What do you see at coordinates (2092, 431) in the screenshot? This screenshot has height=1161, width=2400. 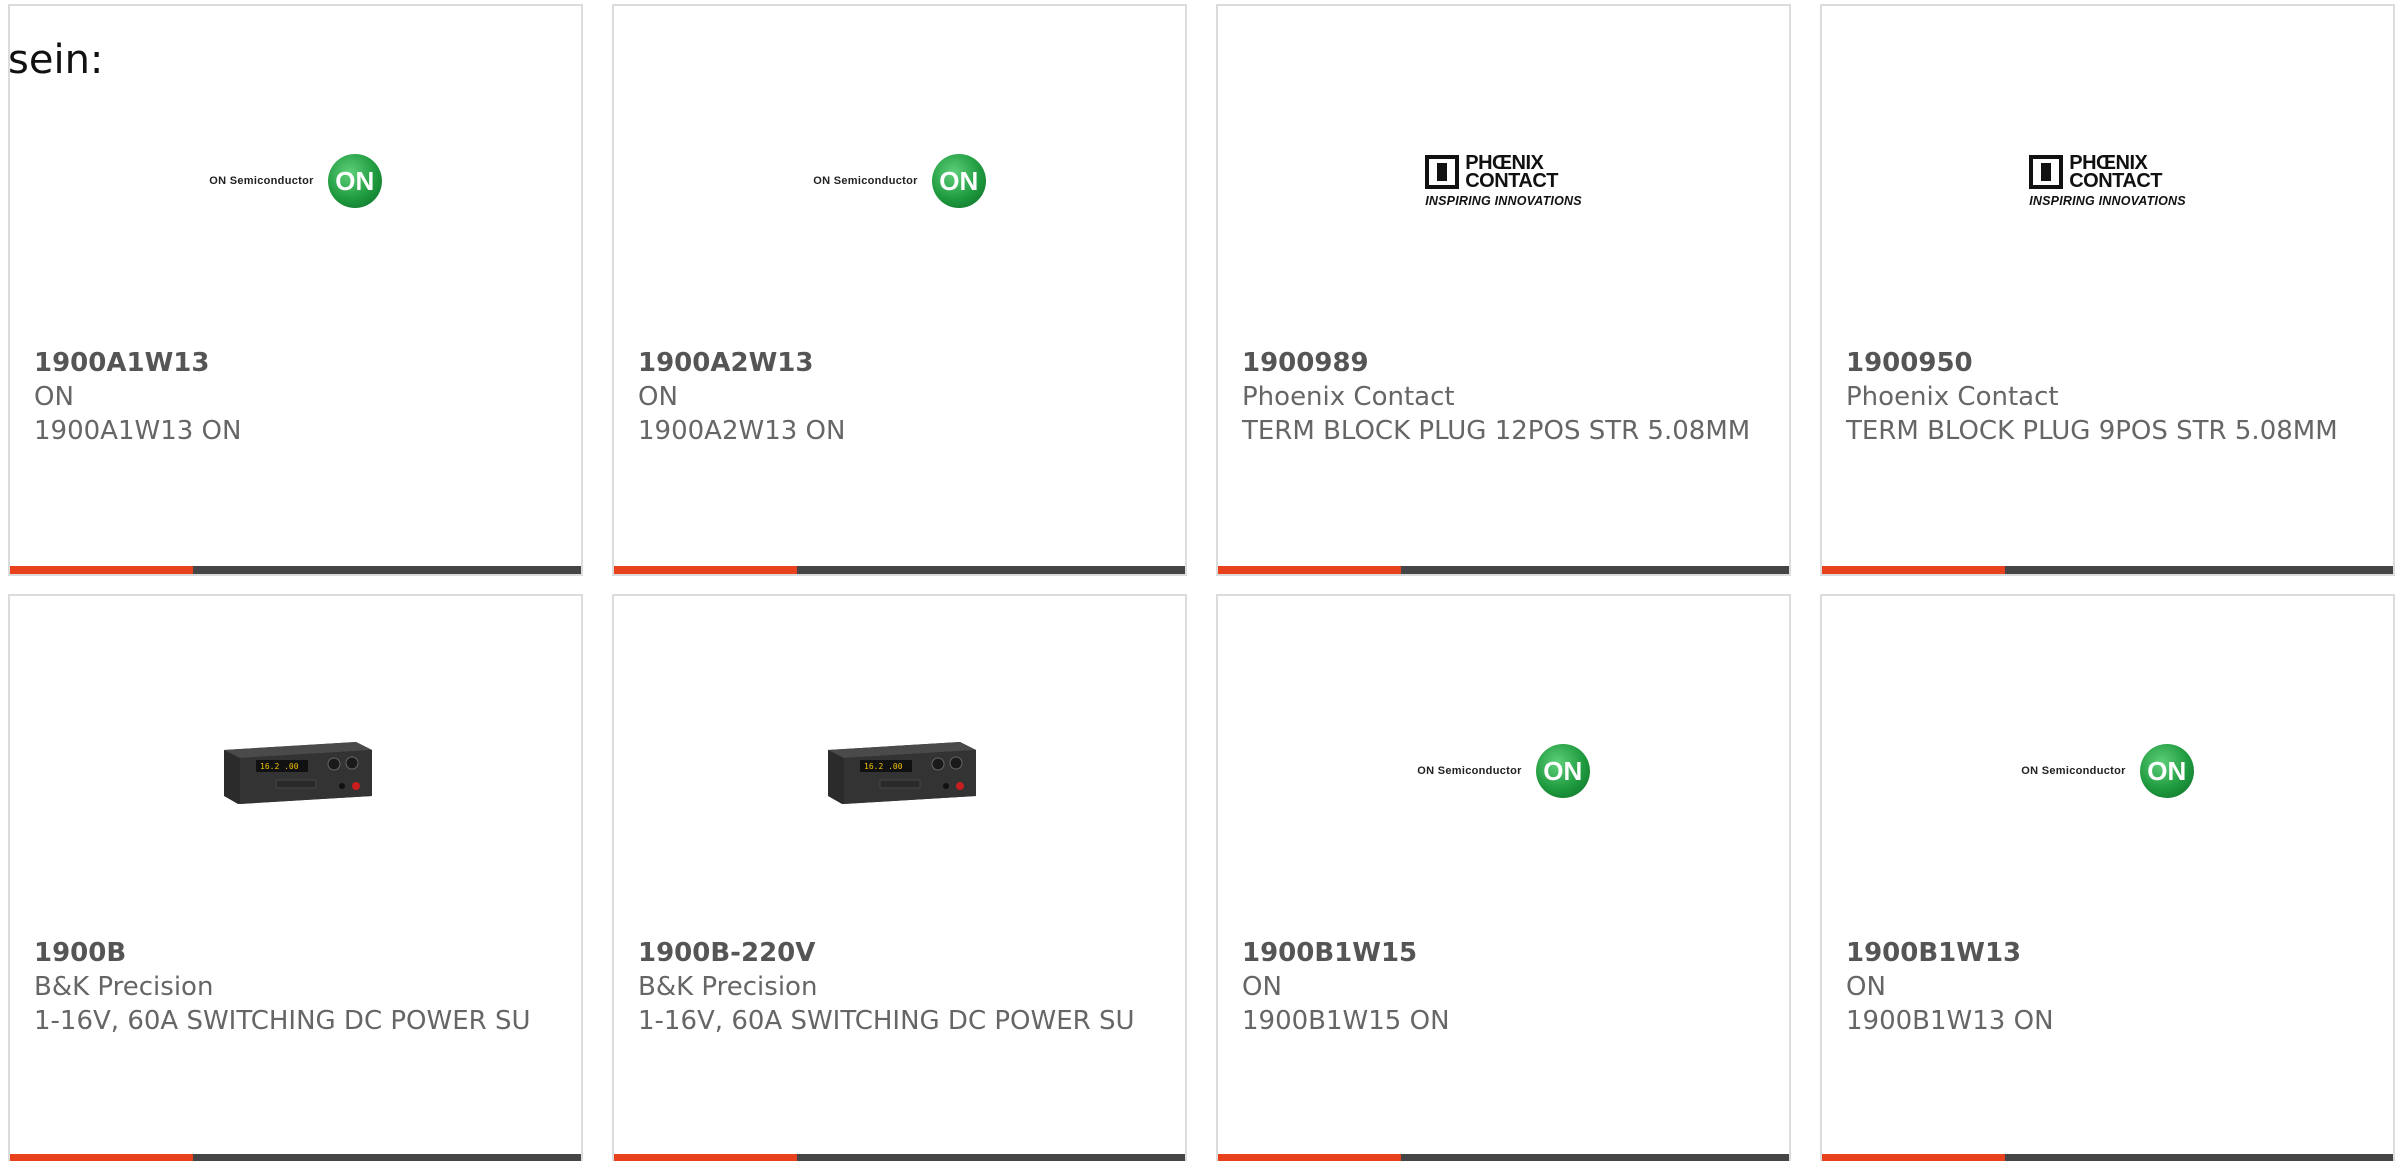 I see `description: TERM BLOCK PLUG 9POS STR 5.08MM` at bounding box center [2092, 431].